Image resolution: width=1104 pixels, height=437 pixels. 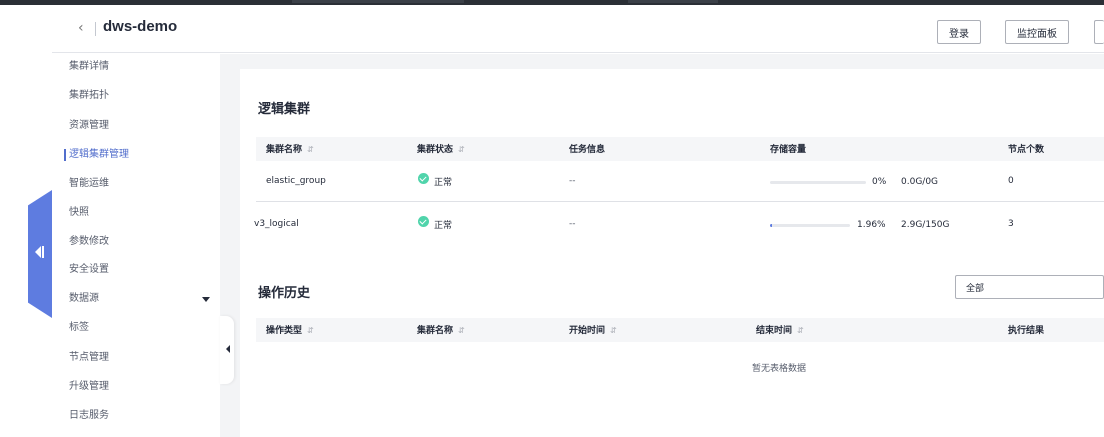 What do you see at coordinates (40, 252) in the screenshot?
I see `collapse-sidebar-icon` at bounding box center [40, 252].